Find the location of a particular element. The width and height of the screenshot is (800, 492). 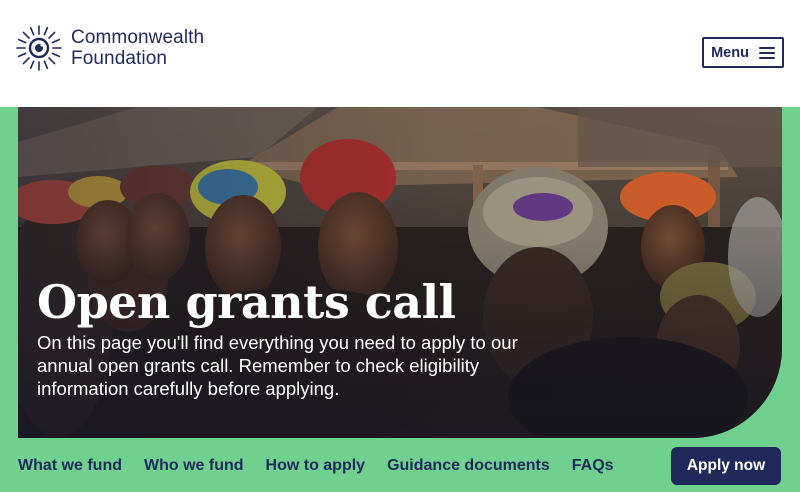

menu-button: Menu is located at coordinates (743, 52).